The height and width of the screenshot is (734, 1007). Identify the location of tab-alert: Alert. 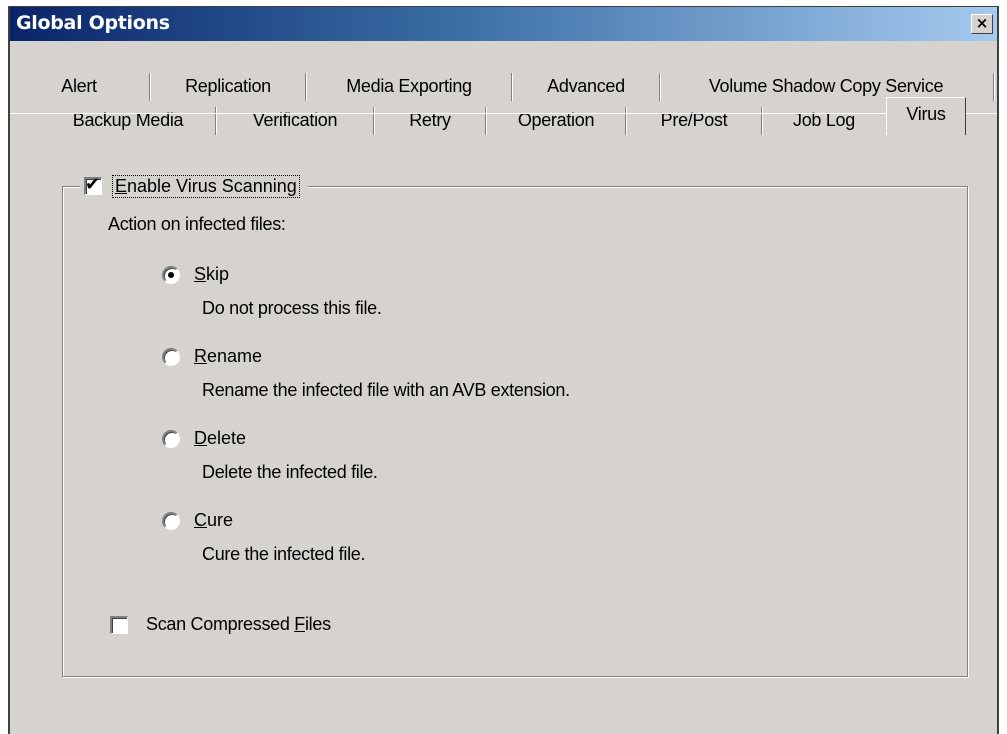
(79, 86).